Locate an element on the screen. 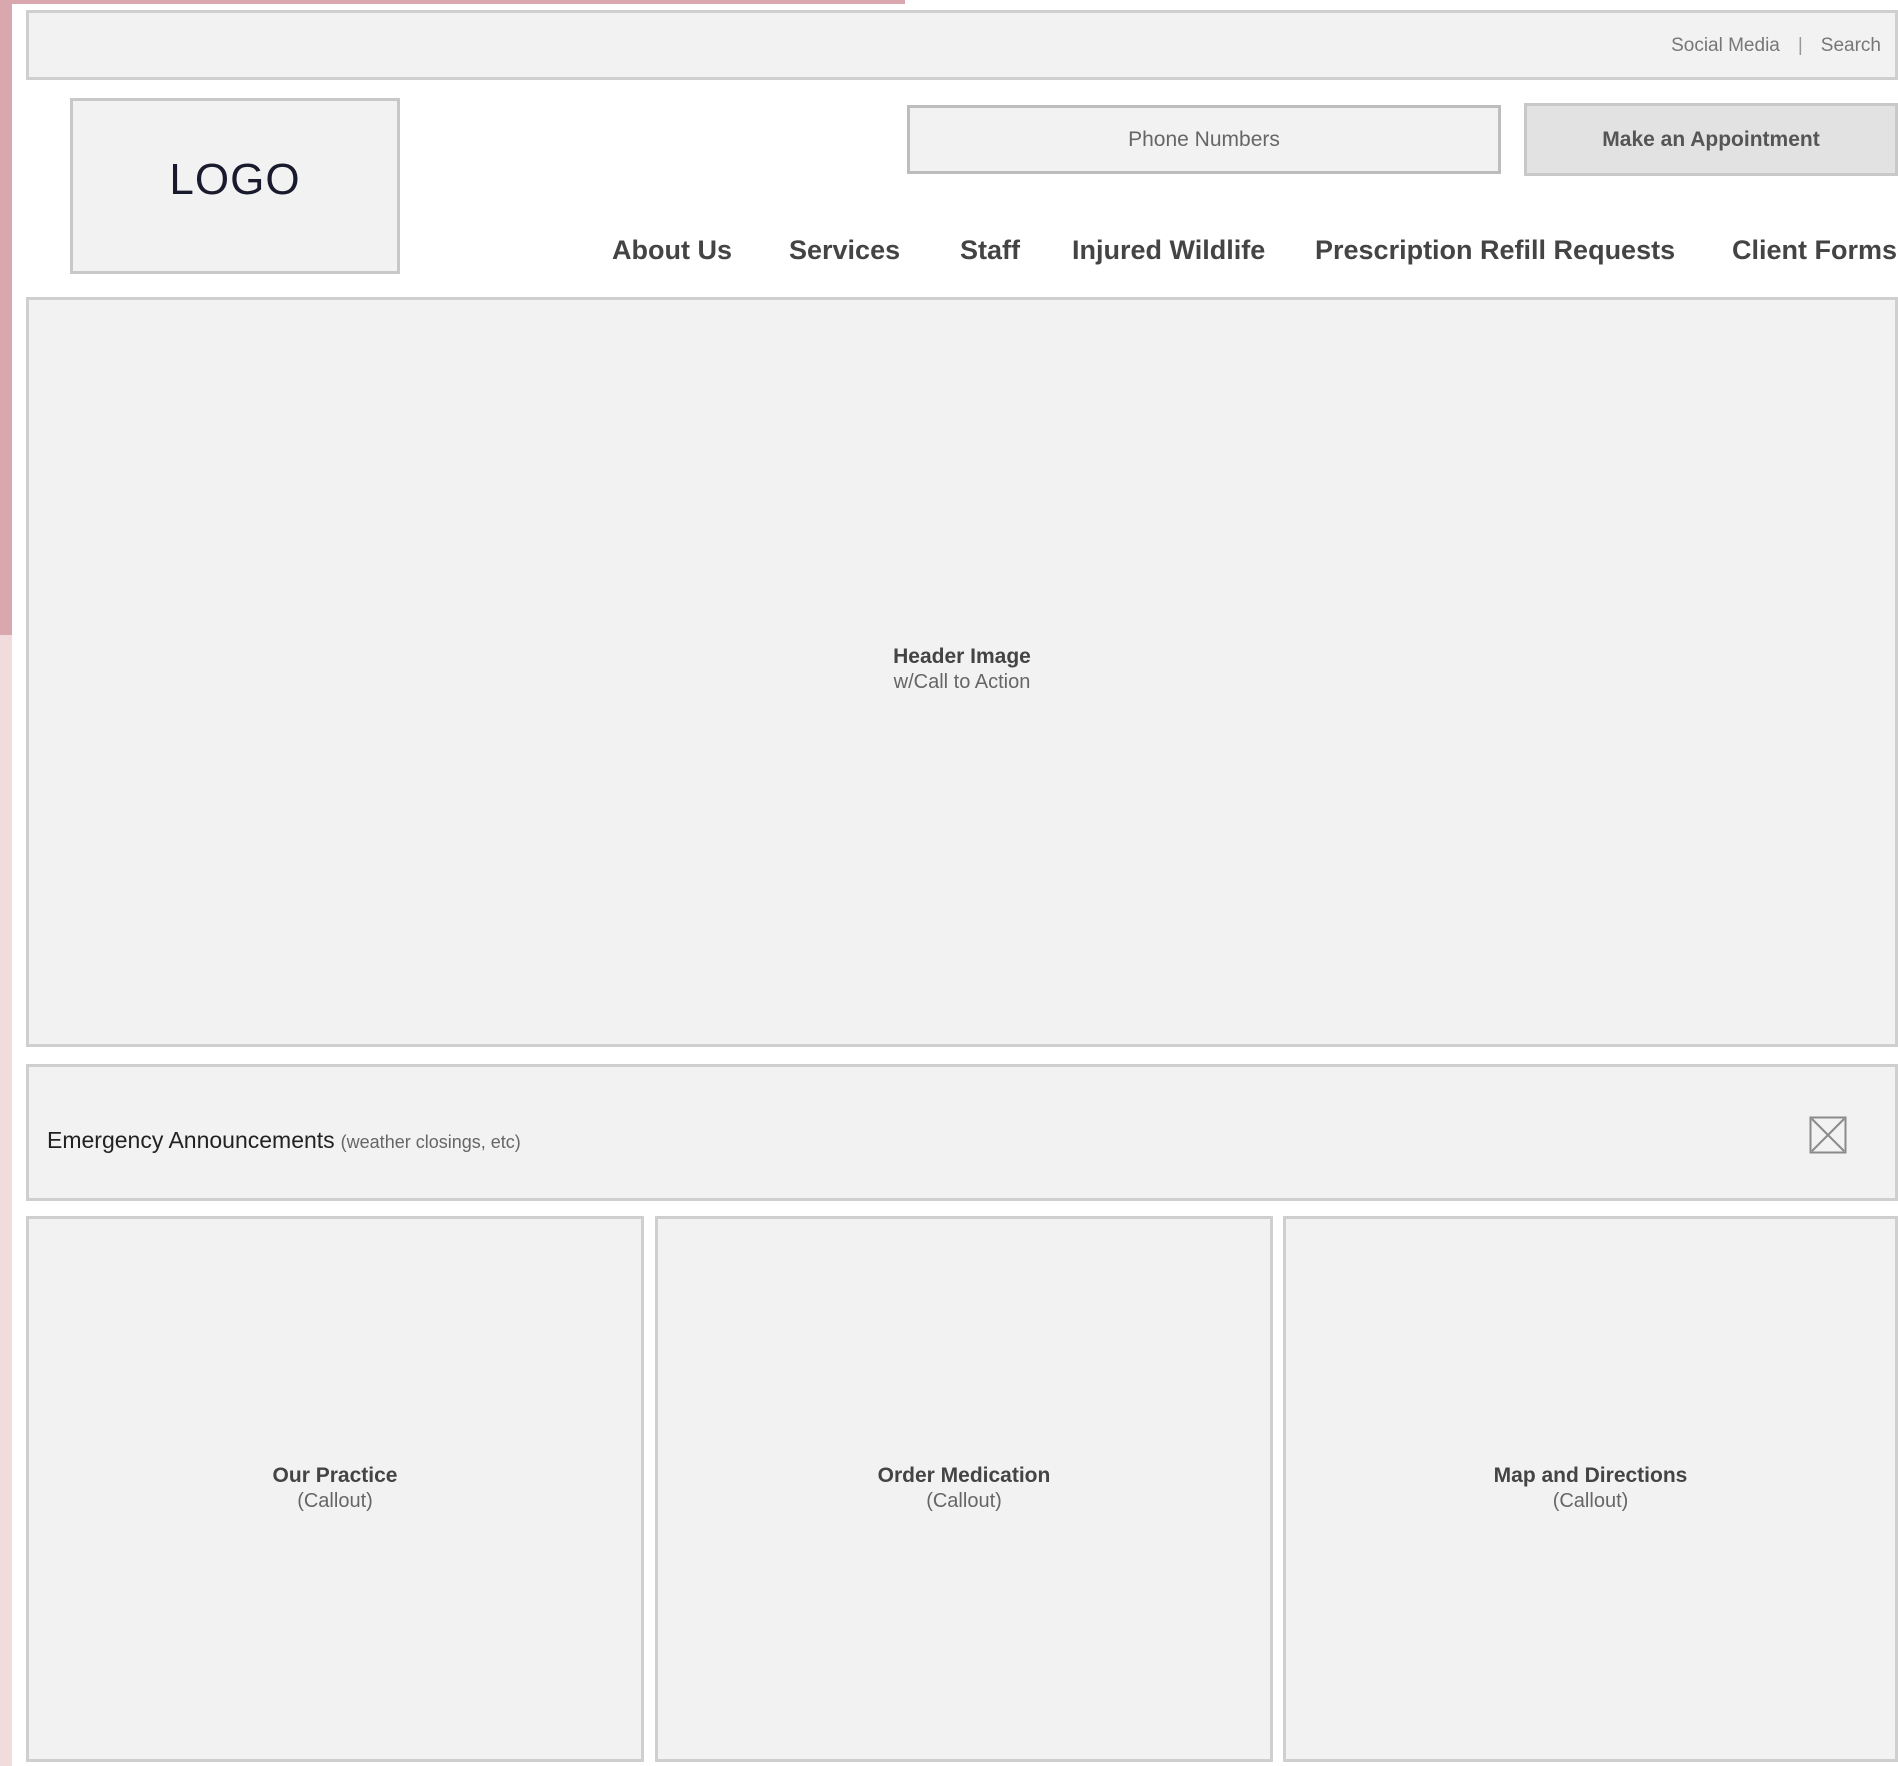  callout-text: Our Practice (Callout) is located at coordinates (335, 1488).